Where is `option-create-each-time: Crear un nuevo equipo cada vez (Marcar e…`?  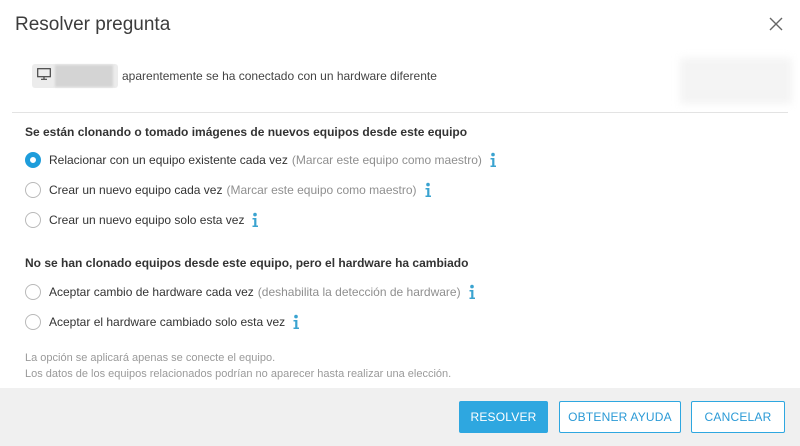
option-create-each-time: Crear un nuevo equipo cada vez (Marcar e… is located at coordinates (229, 190).